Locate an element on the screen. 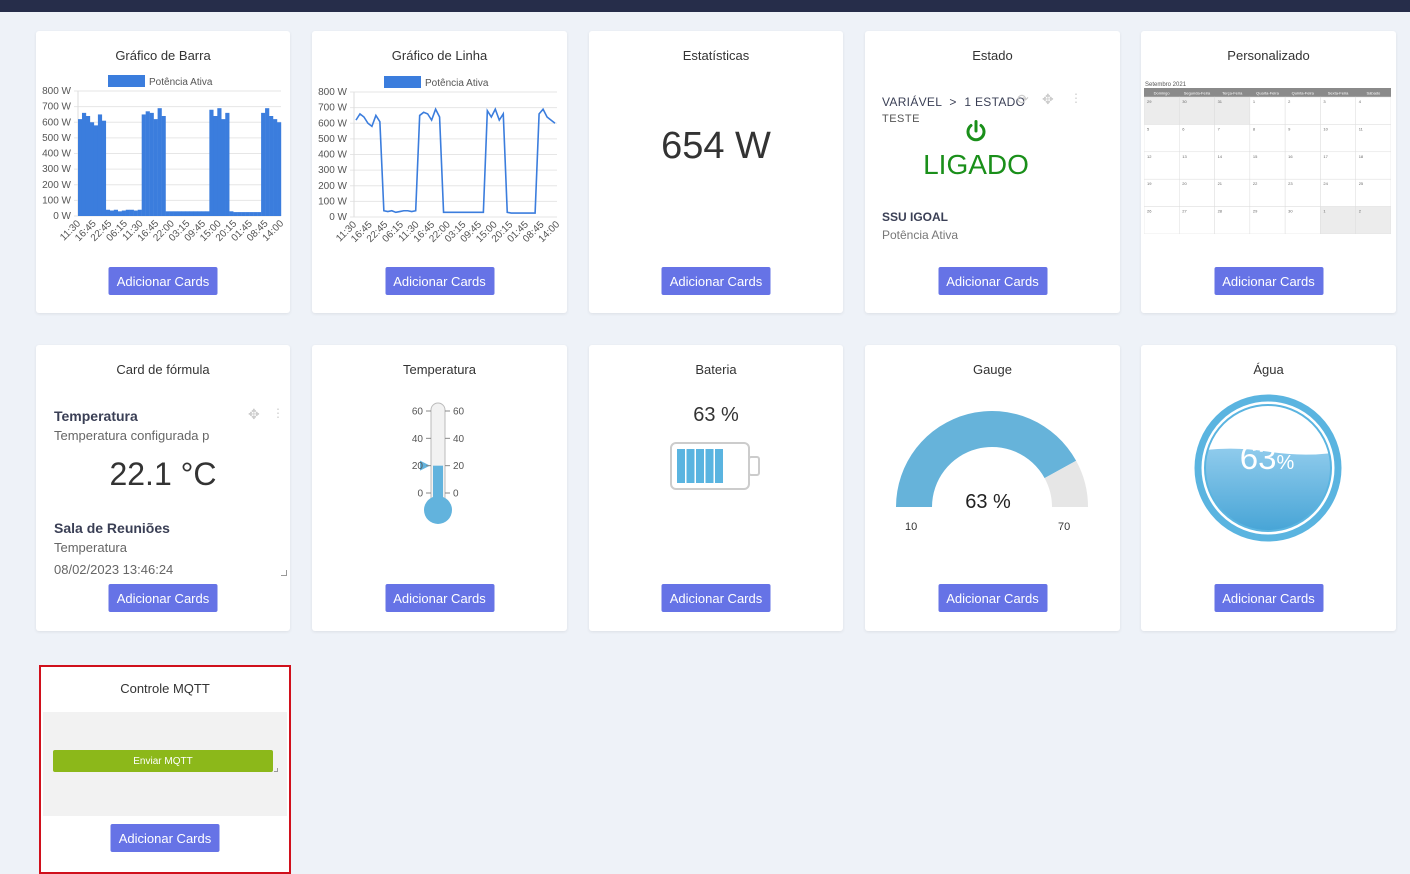 The height and width of the screenshot is (874, 1410). calendar-day-number: 30 is located at coordinates (1184, 101).